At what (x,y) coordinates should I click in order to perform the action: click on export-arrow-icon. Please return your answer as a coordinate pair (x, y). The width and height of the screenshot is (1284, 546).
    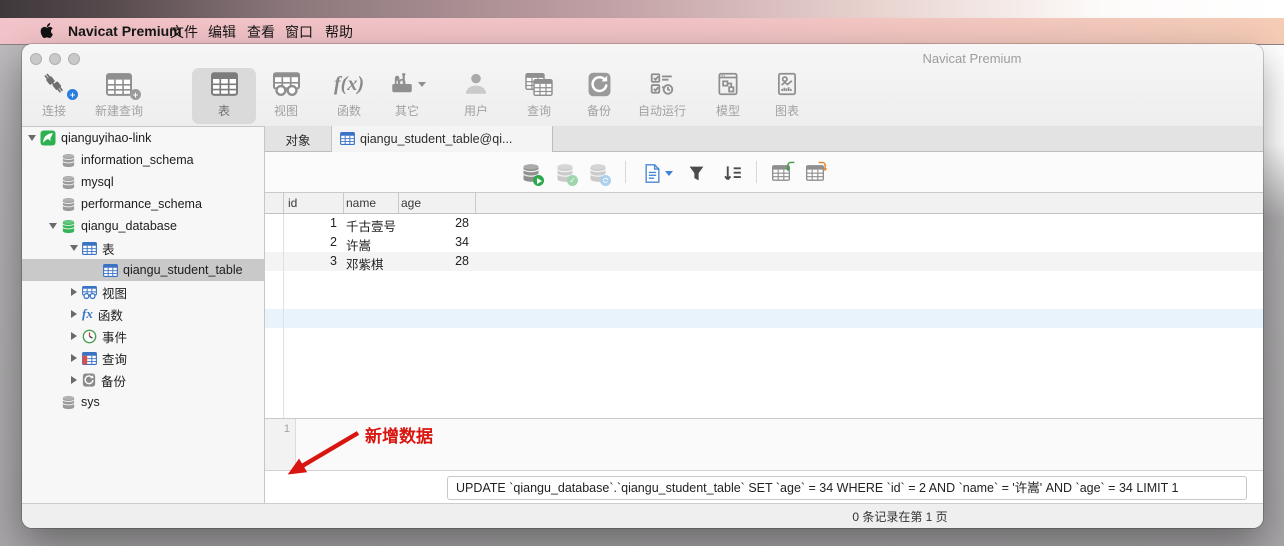
    Looking at the image, I should click on (823, 166).